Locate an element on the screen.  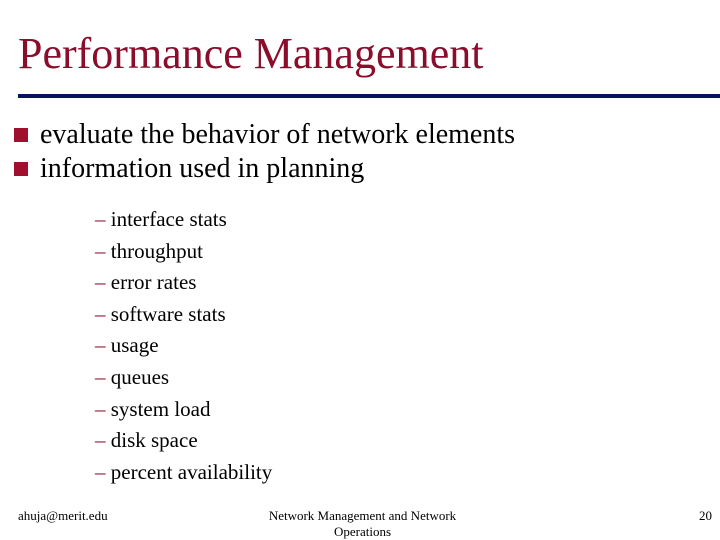
sub-bullet-text: usage is located at coordinates (134, 345).